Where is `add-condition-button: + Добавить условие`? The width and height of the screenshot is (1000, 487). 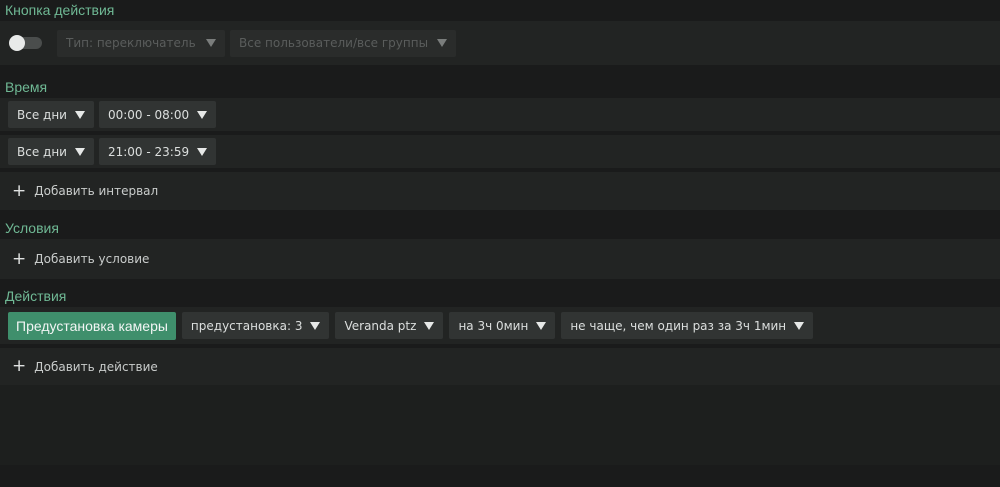 add-condition-button: + Добавить условие is located at coordinates (79, 258).